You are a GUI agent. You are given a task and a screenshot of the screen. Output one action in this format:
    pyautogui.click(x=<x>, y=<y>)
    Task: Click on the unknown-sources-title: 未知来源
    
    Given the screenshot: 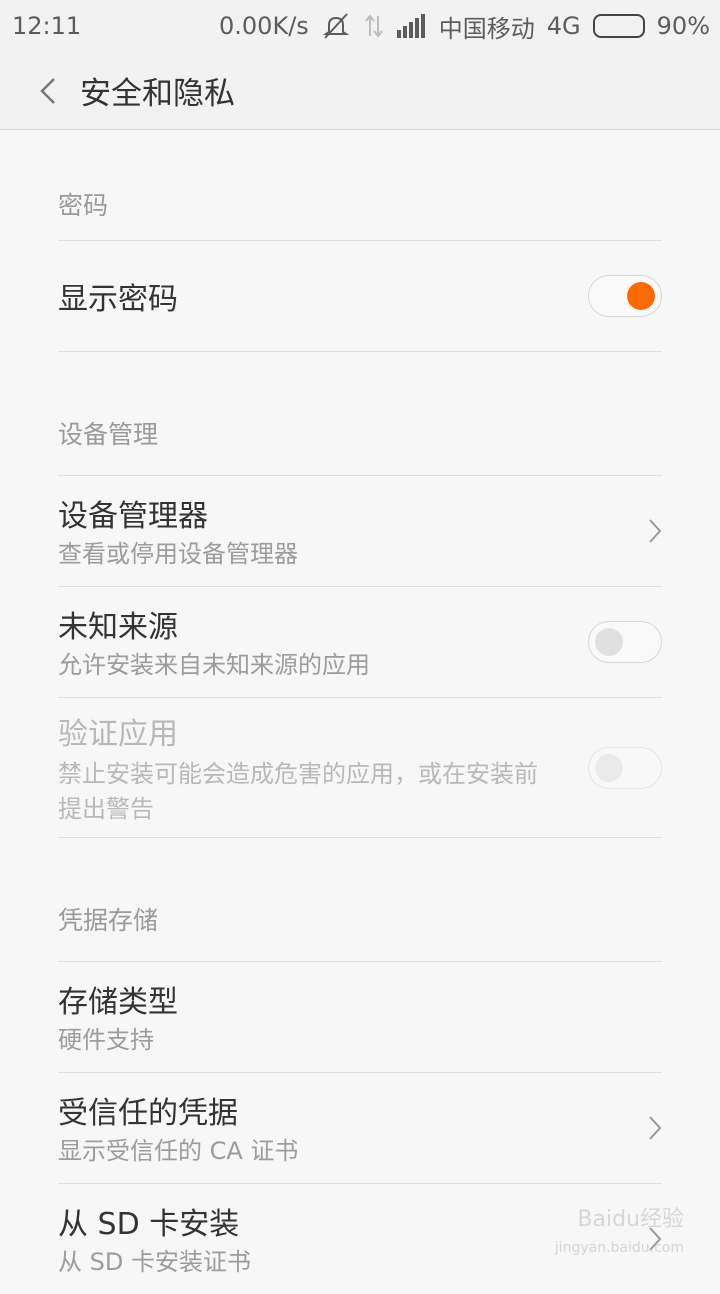 What is the action you would take?
    pyautogui.click(x=323, y=624)
    